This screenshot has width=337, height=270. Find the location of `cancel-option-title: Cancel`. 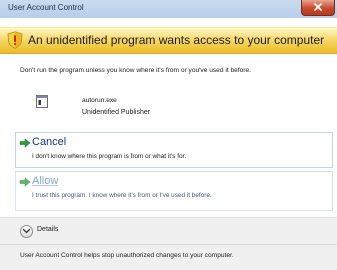

cancel-option-title: Cancel is located at coordinates (49, 142).